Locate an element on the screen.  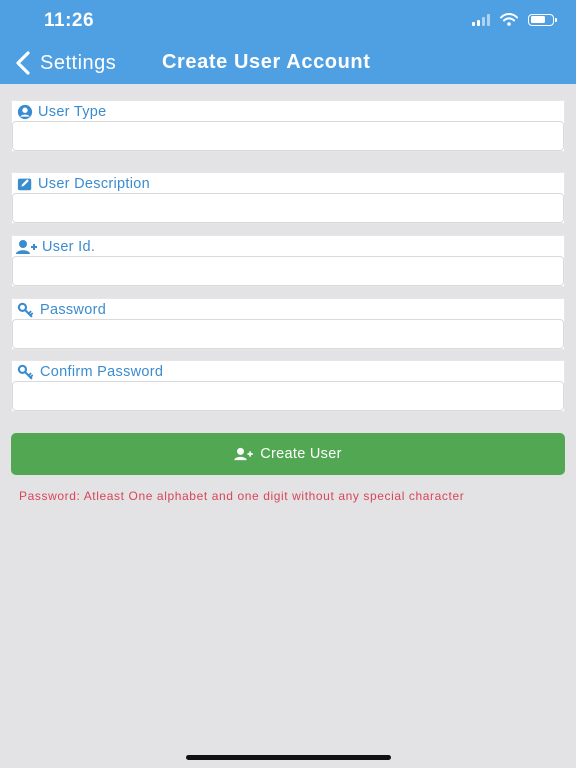
user-type-field-group: User Type is located at coordinates (288, 126).